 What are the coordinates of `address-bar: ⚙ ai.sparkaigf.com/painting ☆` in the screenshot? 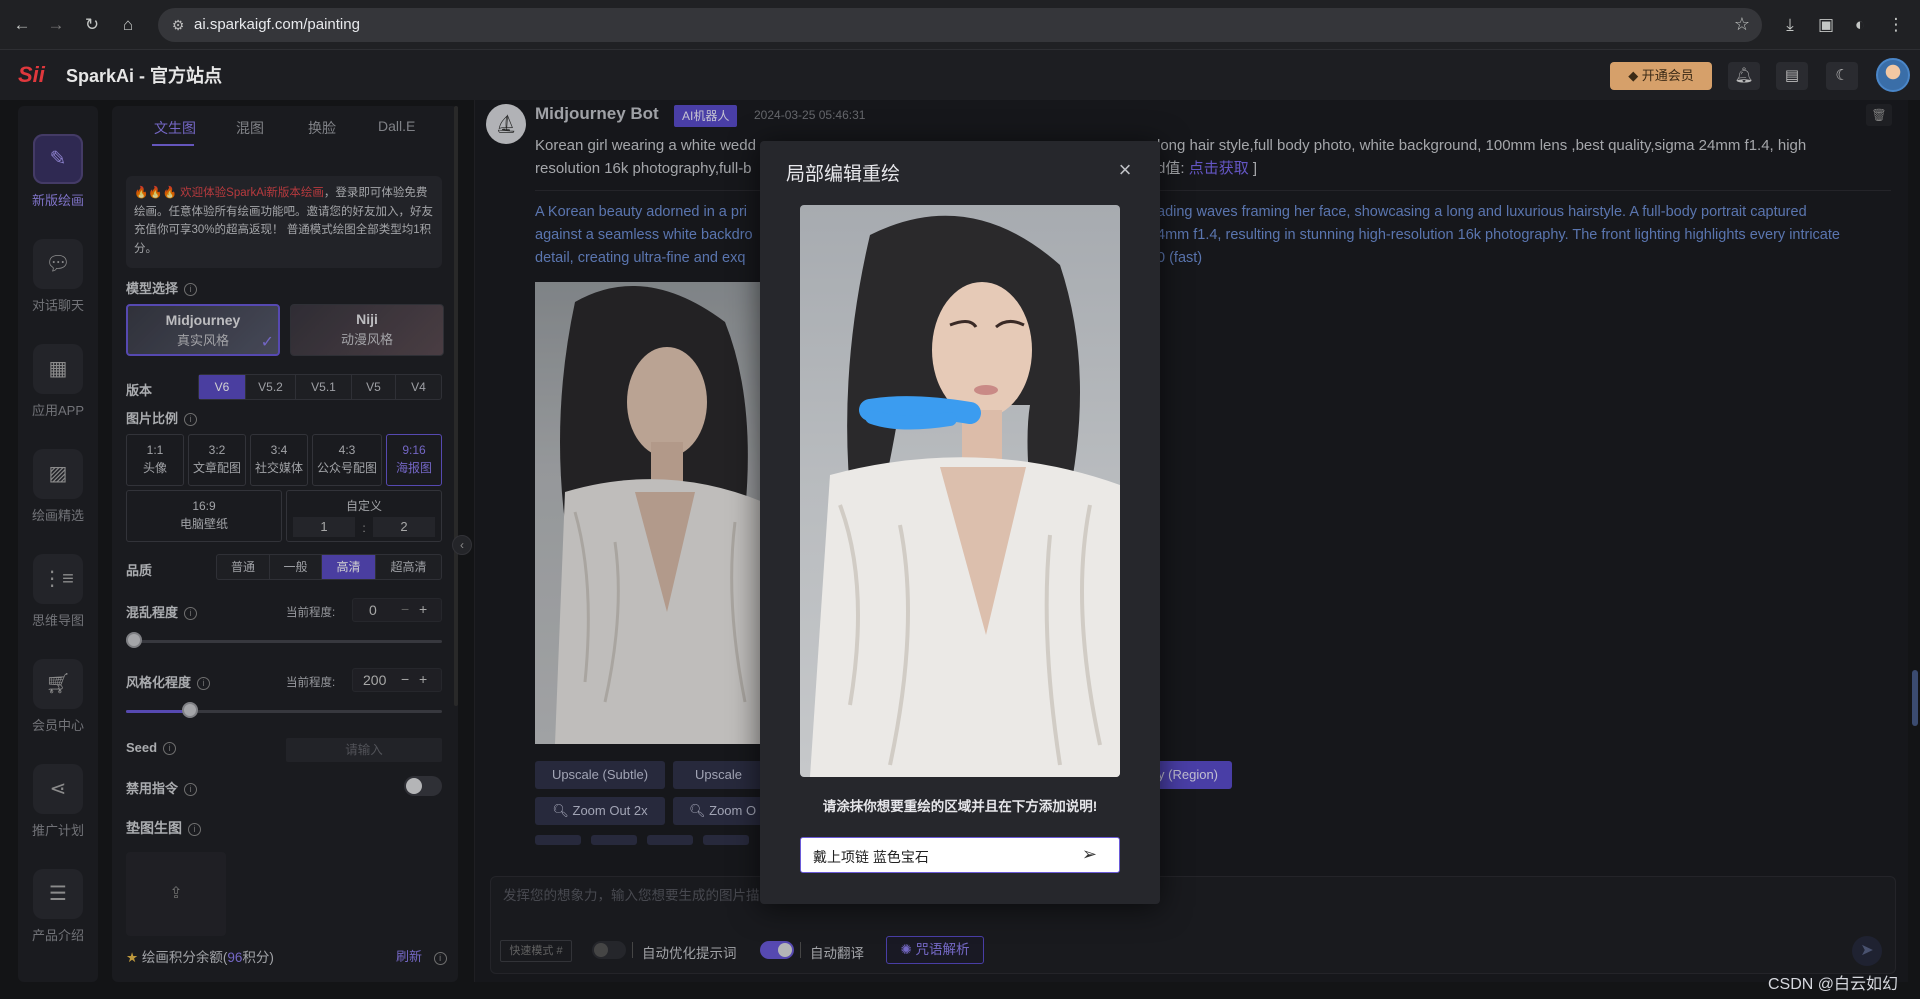 It's located at (960, 25).